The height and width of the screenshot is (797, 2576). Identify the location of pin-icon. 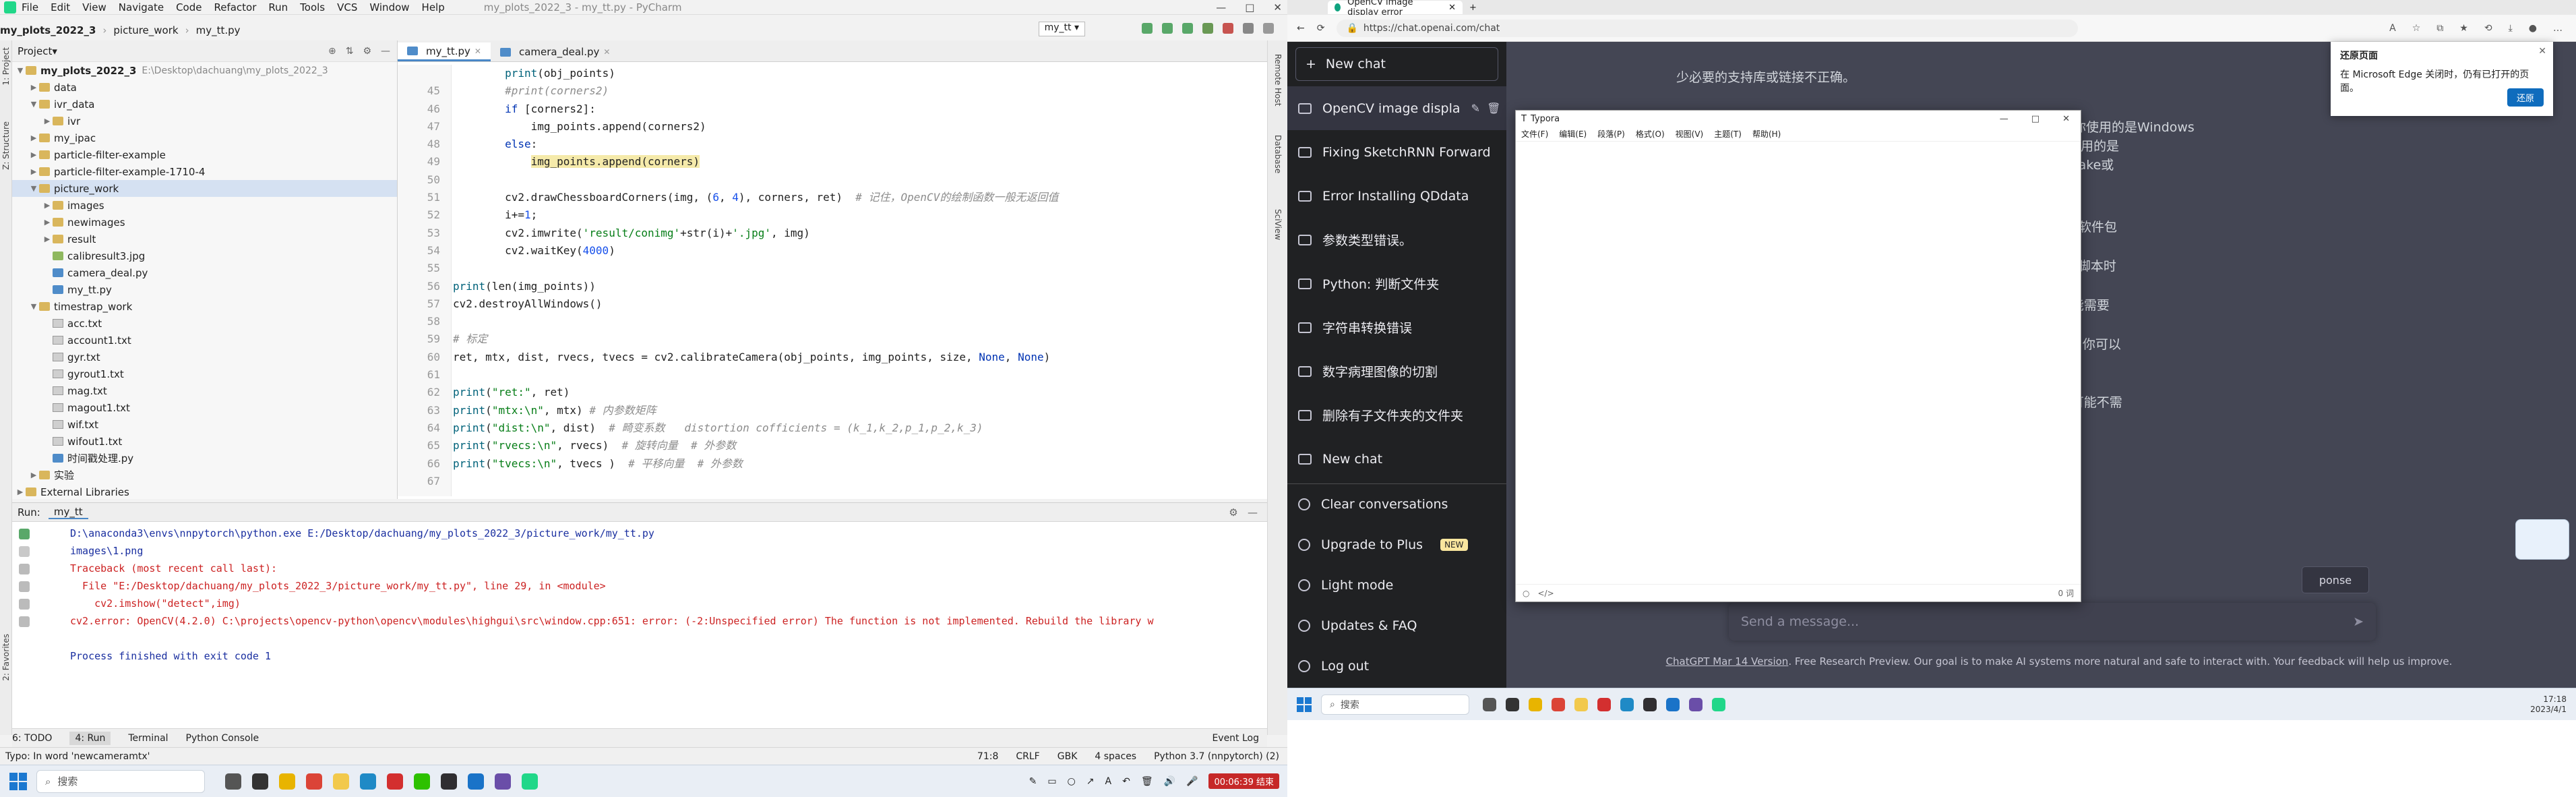
(24, 569).